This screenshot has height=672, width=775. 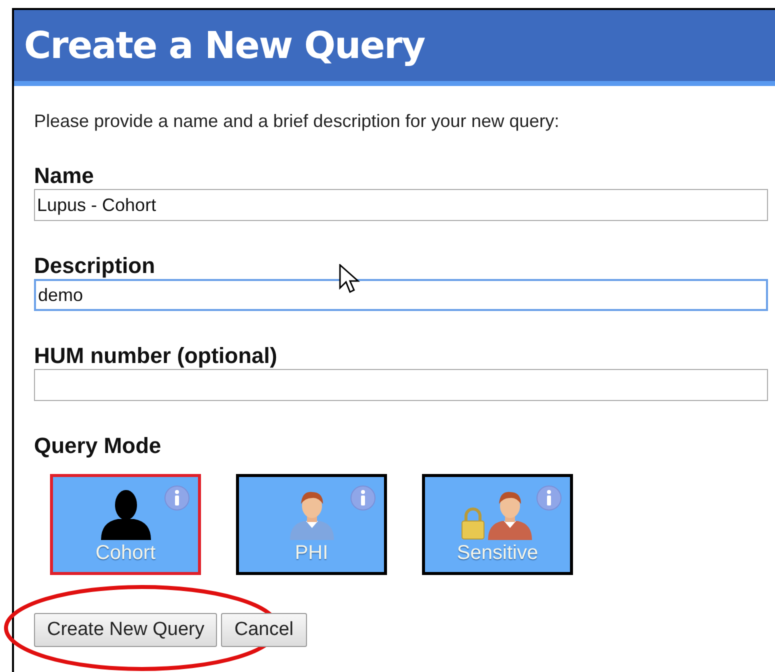 What do you see at coordinates (224, 45) in the screenshot?
I see `dialog-title: Create a New Query` at bounding box center [224, 45].